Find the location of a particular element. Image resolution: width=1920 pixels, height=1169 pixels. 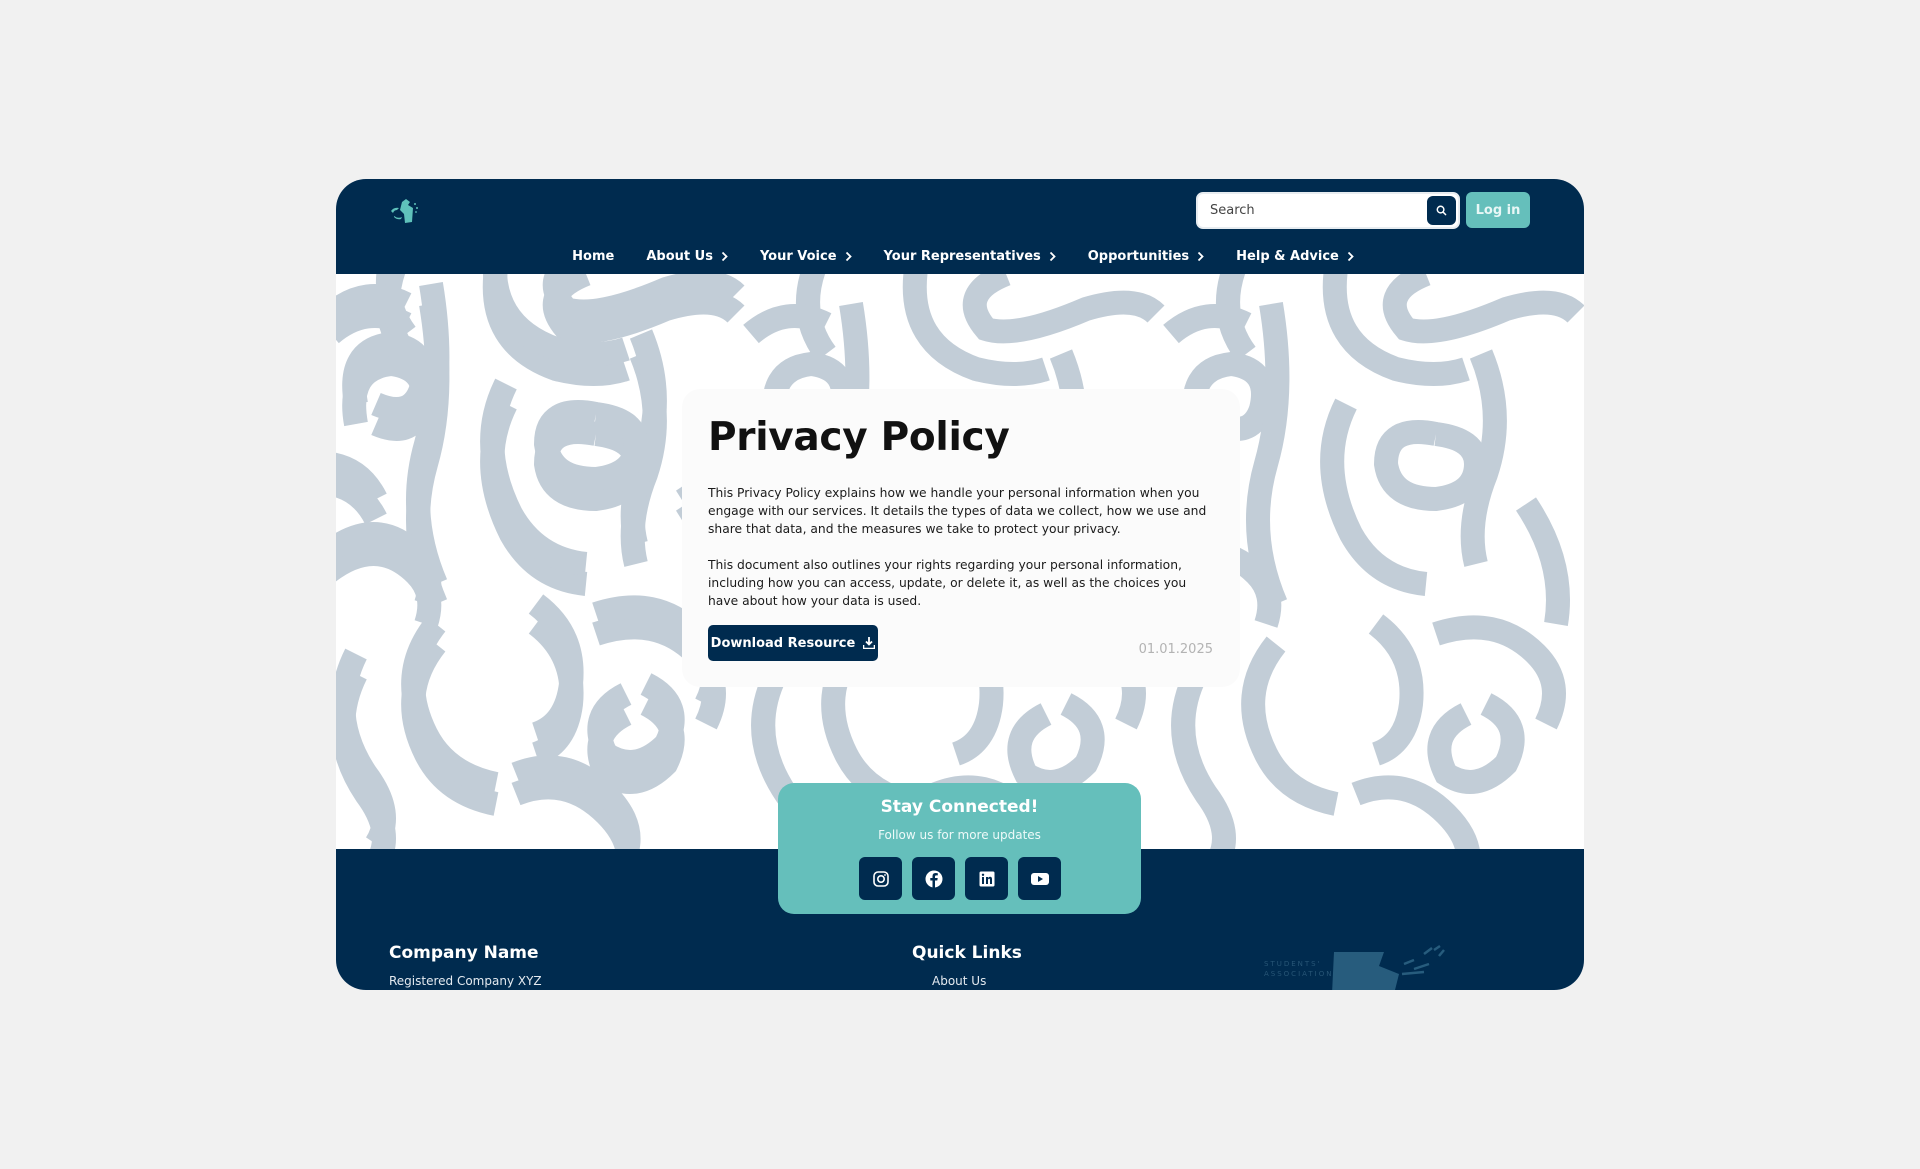

login-button: Log in is located at coordinates (1498, 210).